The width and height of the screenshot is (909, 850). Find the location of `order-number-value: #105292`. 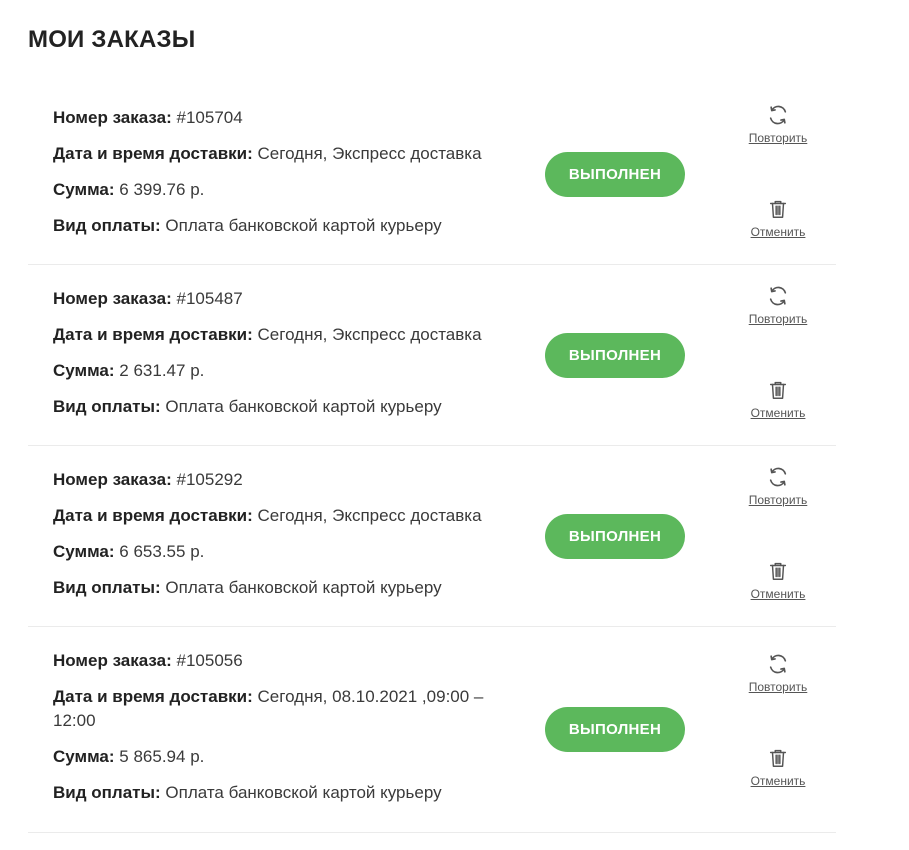

order-number-value: #105292 is located at coordinates (209, 479).